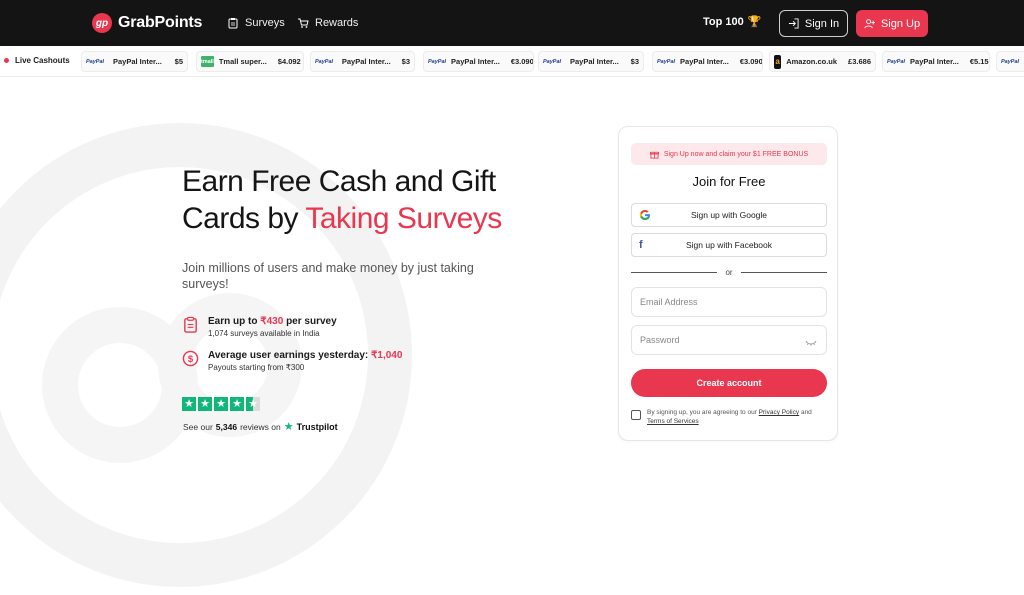 The image size is (1024, 595). I want to click on reviews-prefix: See our, so click(198, 426).